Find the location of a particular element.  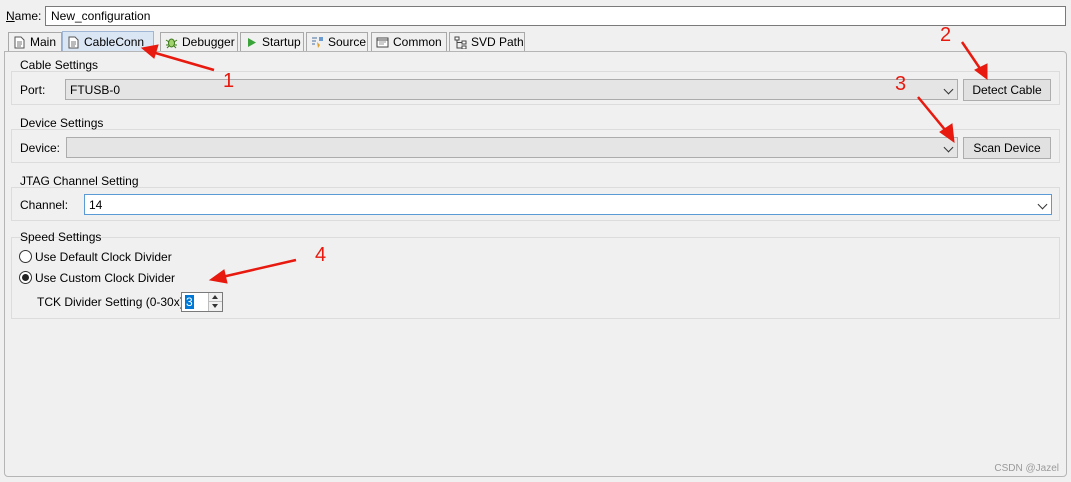

tab-debugger: Debugger is located at coordinates (199, 41).